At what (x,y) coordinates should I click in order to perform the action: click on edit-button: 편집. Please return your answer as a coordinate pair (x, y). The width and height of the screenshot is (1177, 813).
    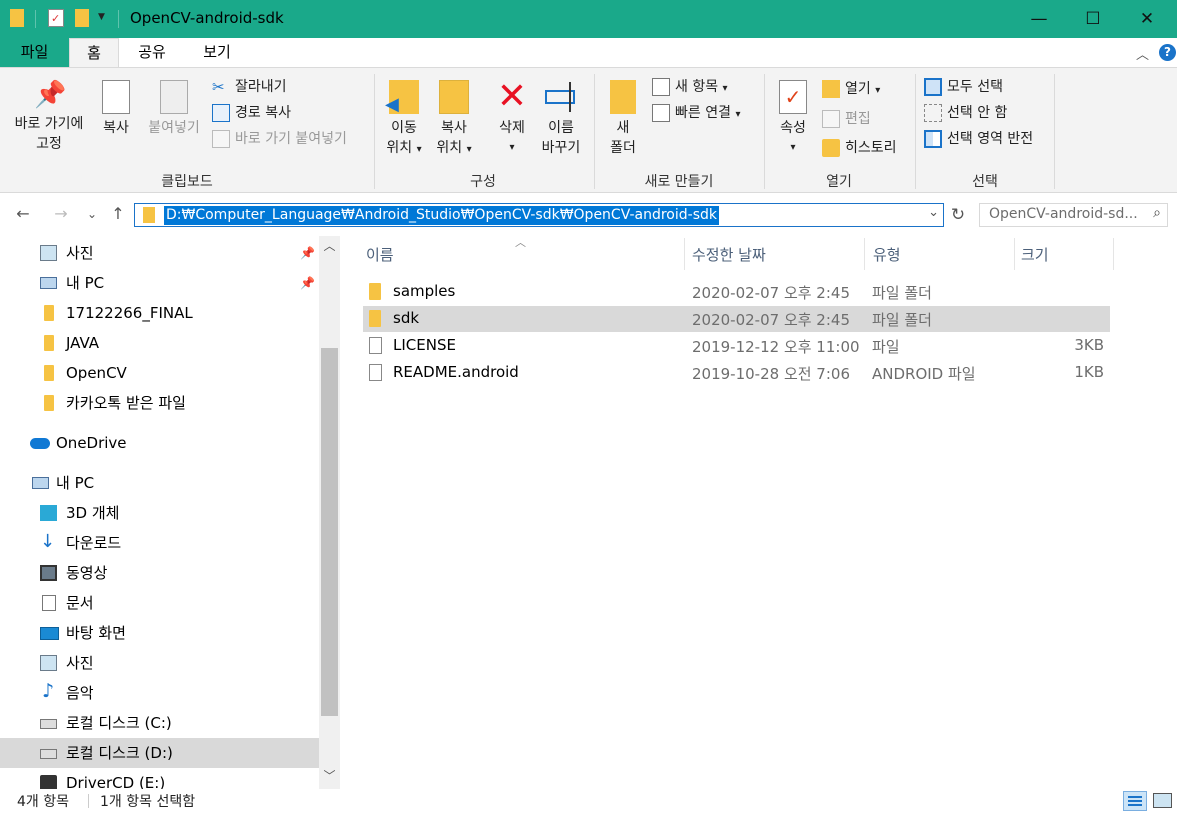
    Looking at the image, I should click on (846, 119).